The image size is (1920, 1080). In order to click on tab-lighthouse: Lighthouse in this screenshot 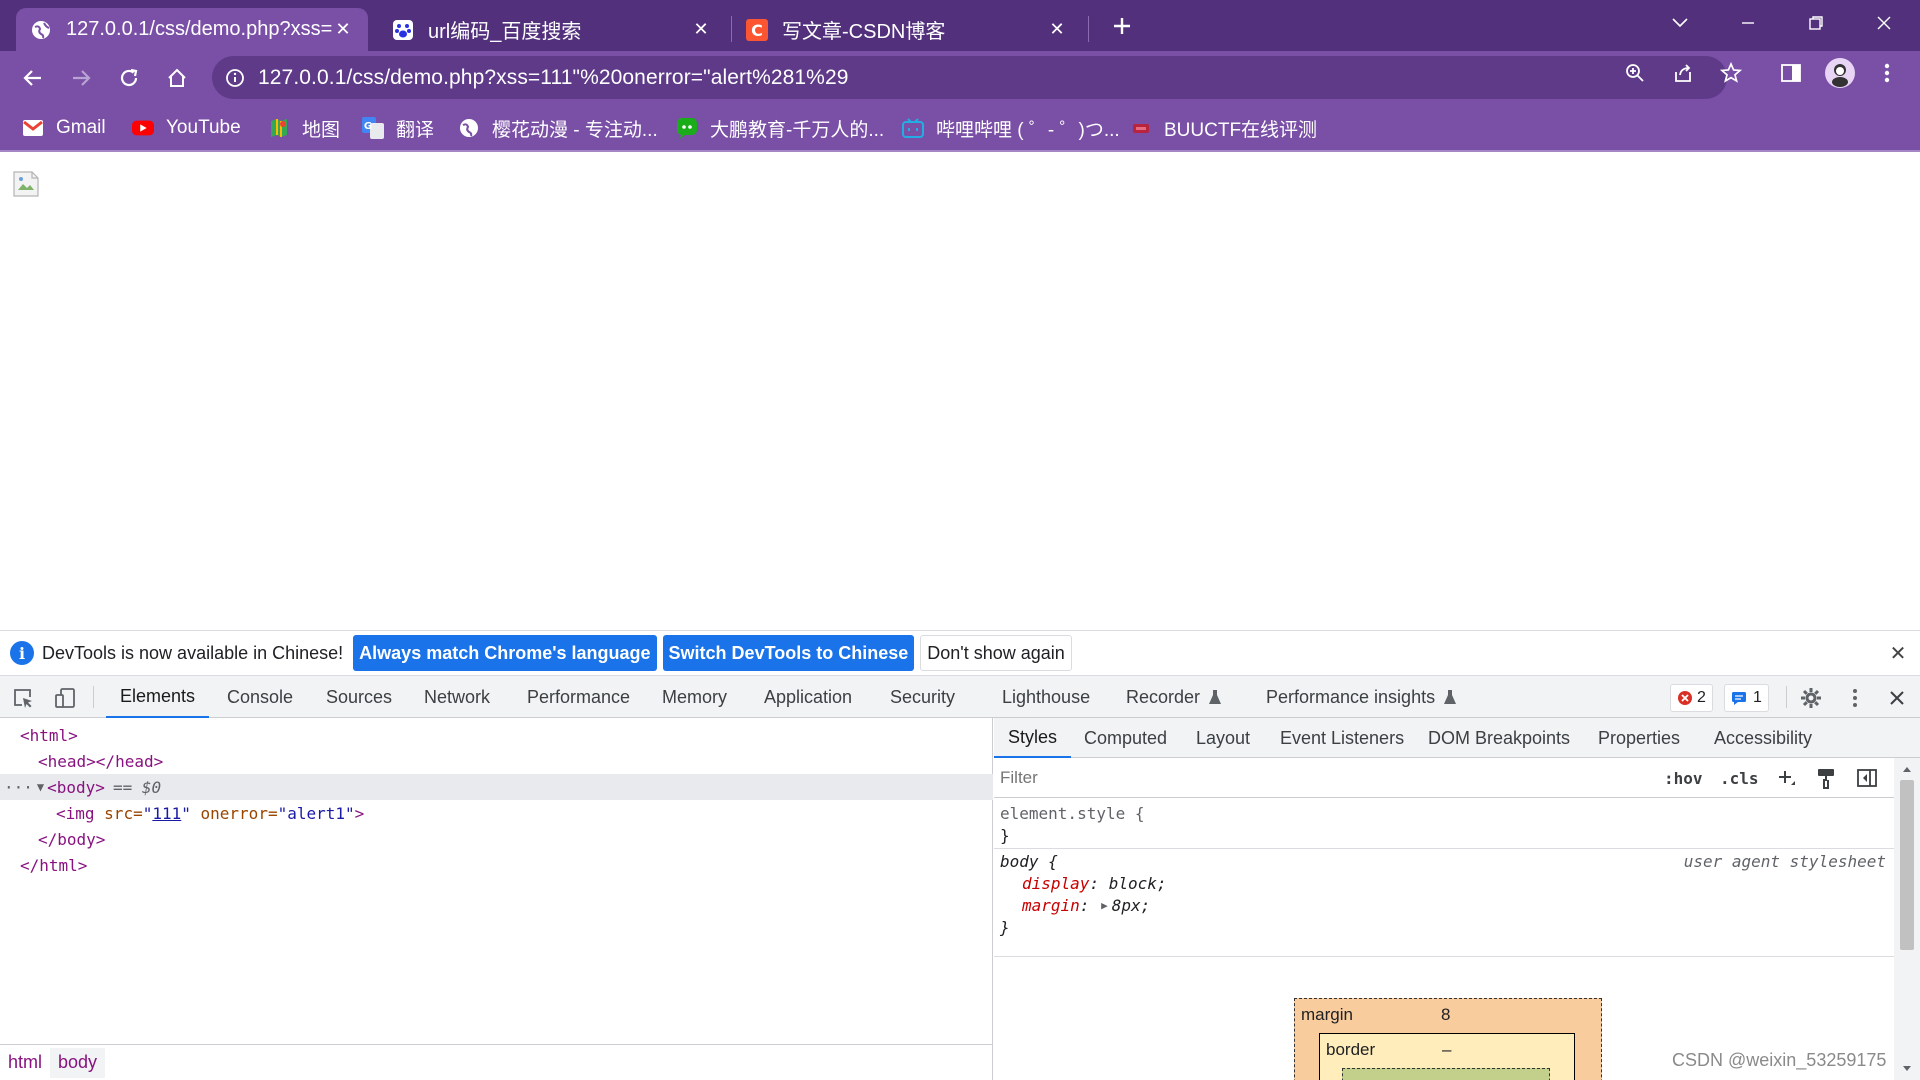, I will do `click(1046, 697)`.